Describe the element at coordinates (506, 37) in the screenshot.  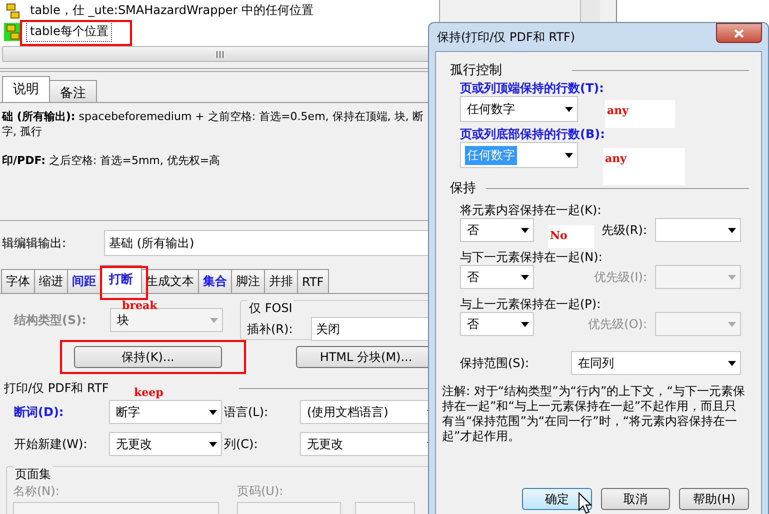
I see `dialog-title: 保持(打印/仅 PDF和 RTF)` at that location.